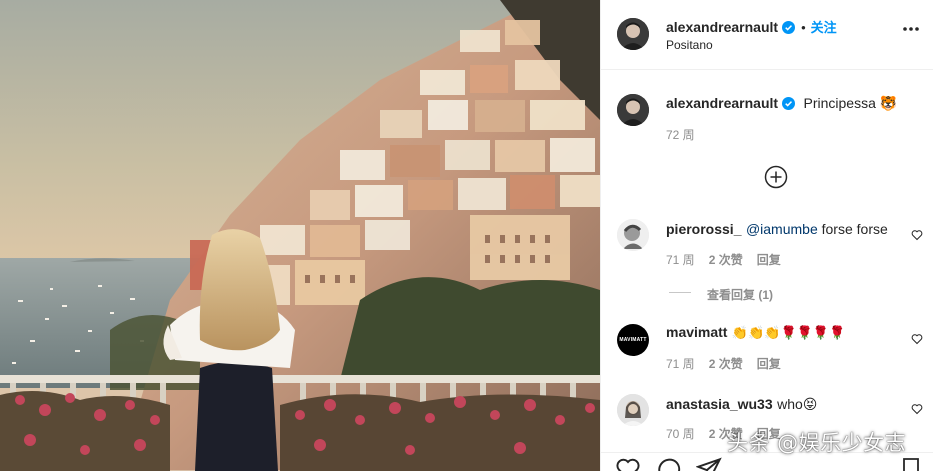 This screenshot has width=933, height=471. I want to click on comment-username: anastasia_wu33, so click(719, 404).